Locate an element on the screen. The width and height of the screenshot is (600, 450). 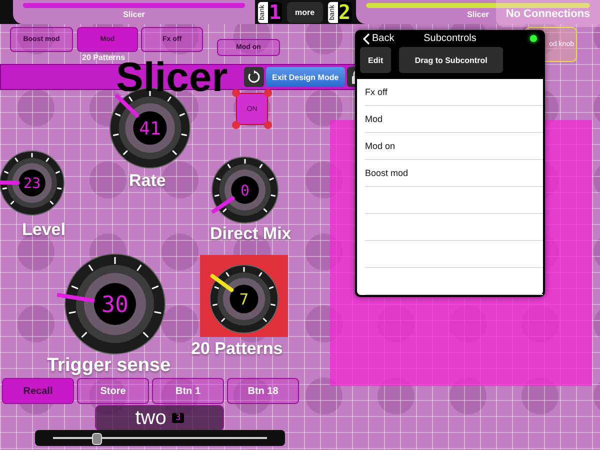
list-item: Boost mod is located at coordinates (454, 173).